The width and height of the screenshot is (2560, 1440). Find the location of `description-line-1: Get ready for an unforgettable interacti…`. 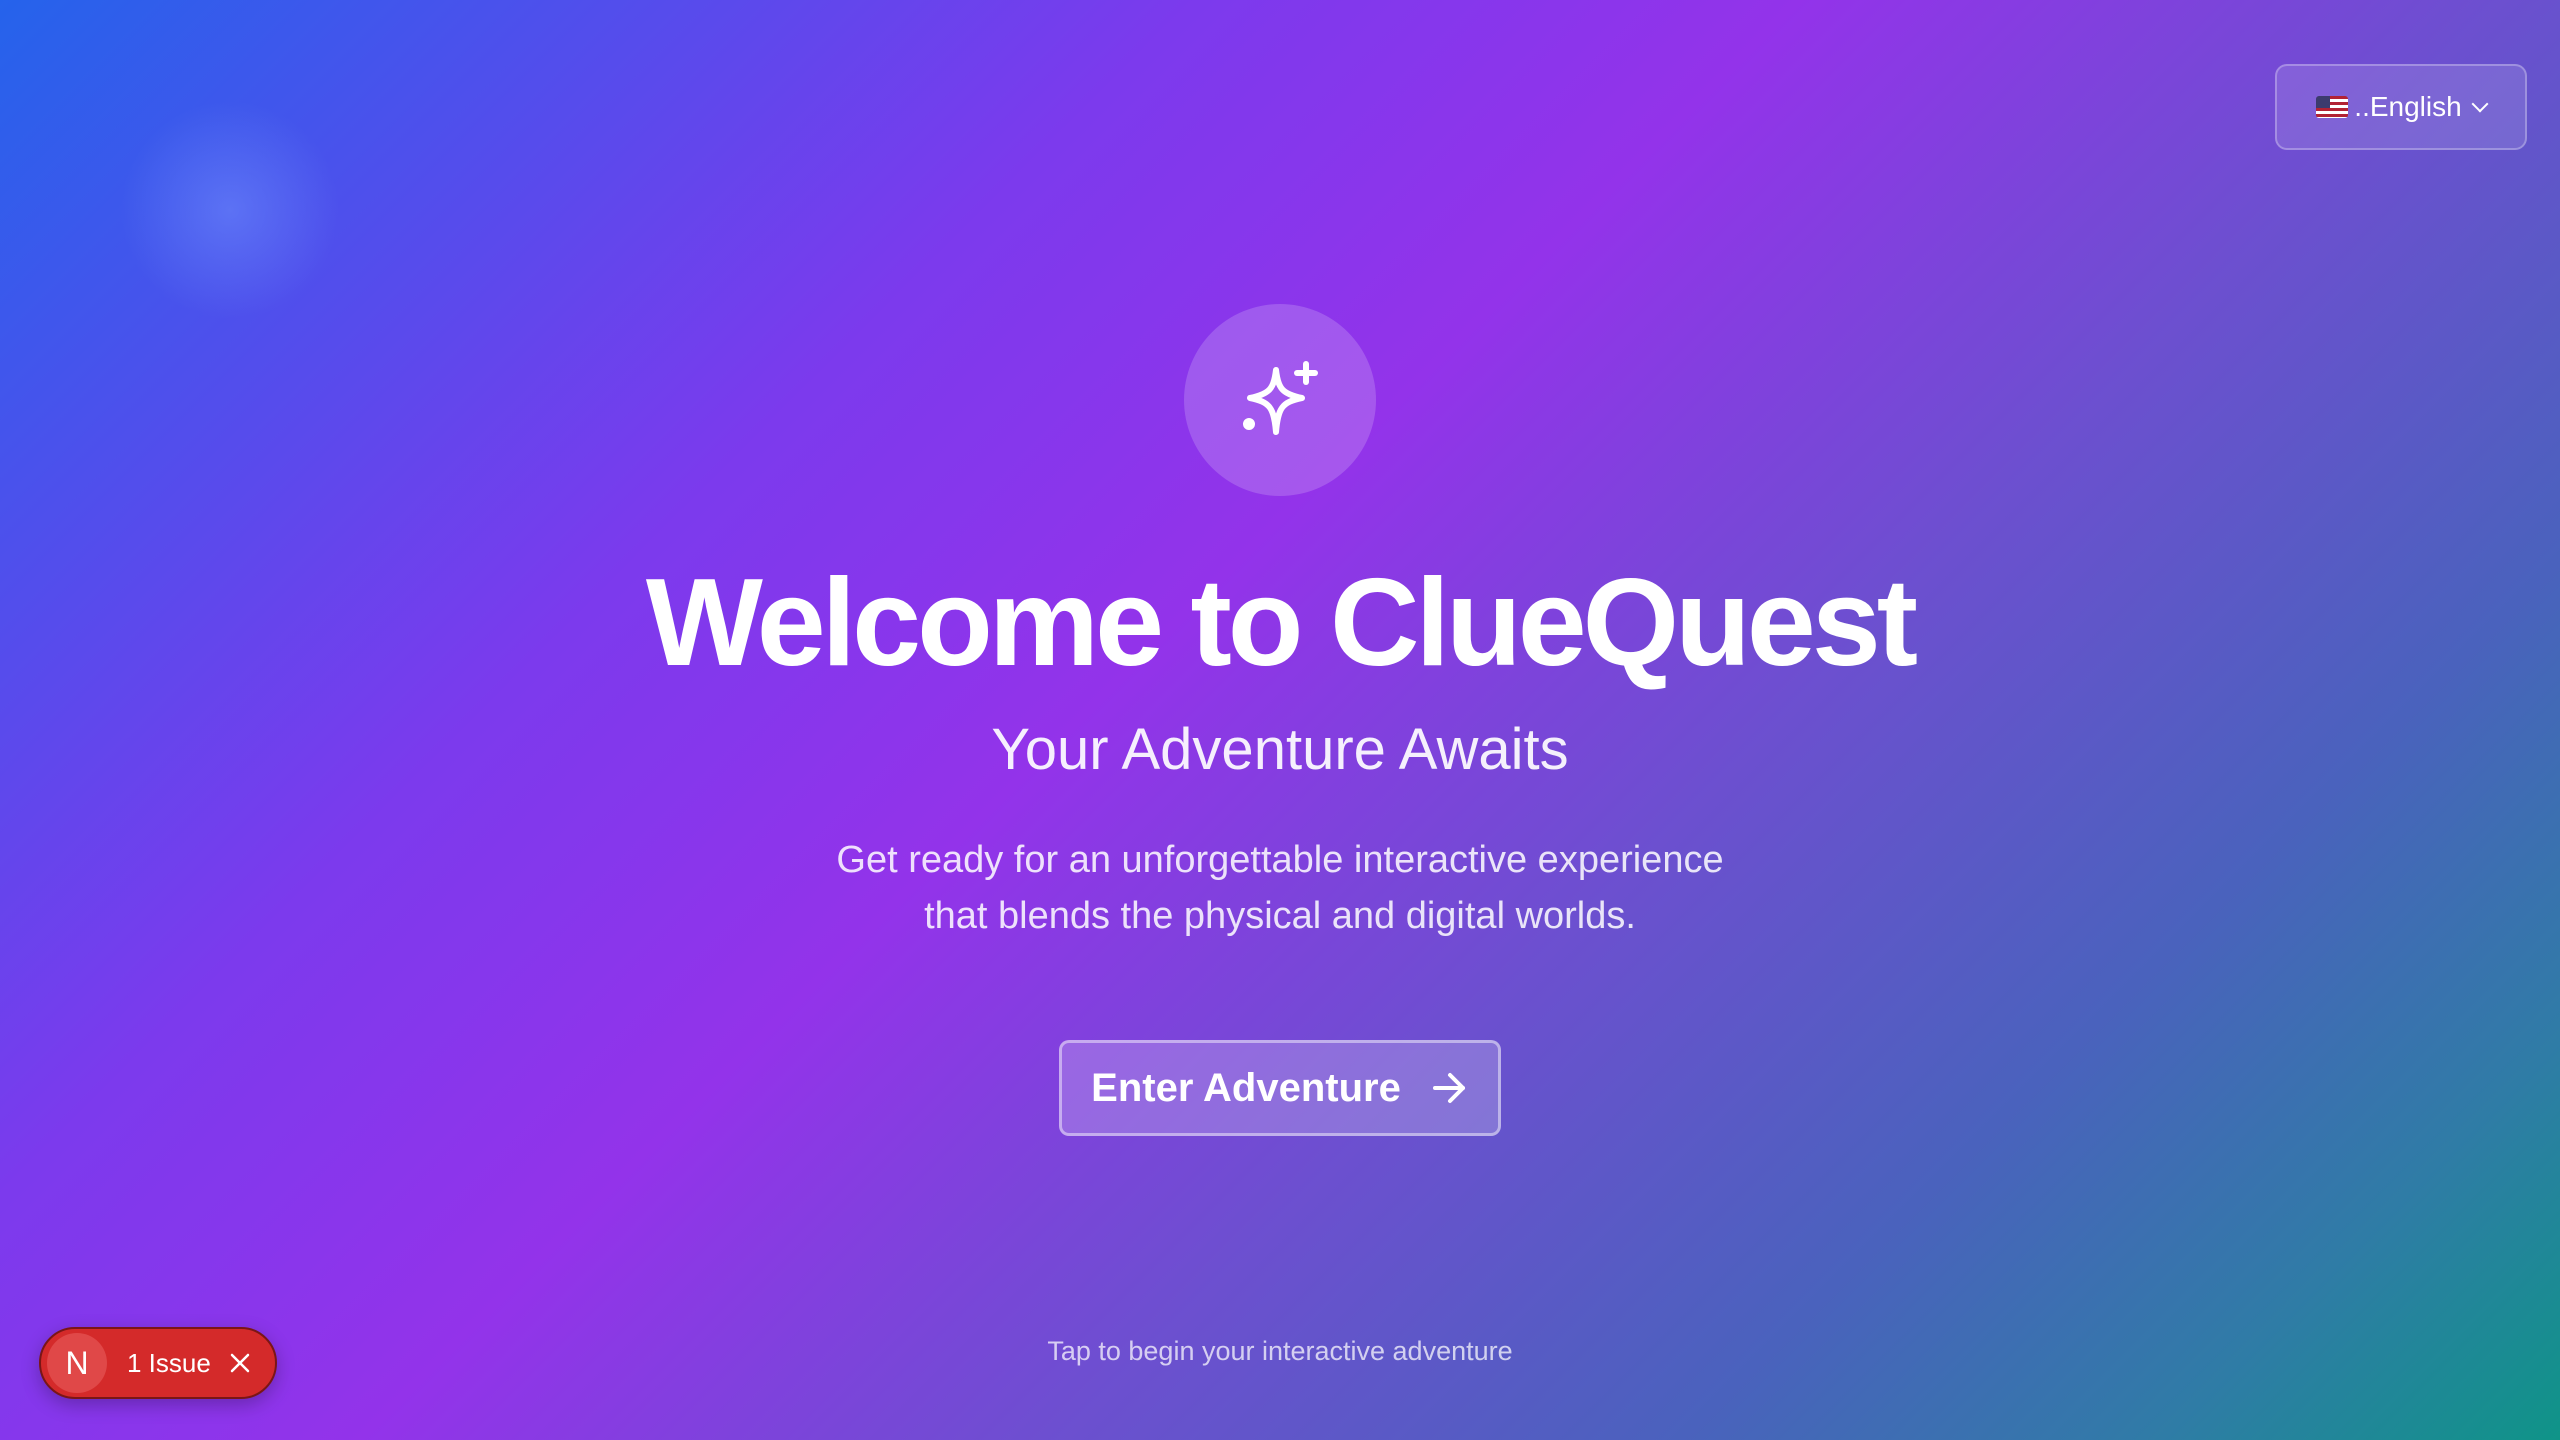

description-line-1: Get ready for an unforgettable interacti… is located at coordinates (1280, 860).